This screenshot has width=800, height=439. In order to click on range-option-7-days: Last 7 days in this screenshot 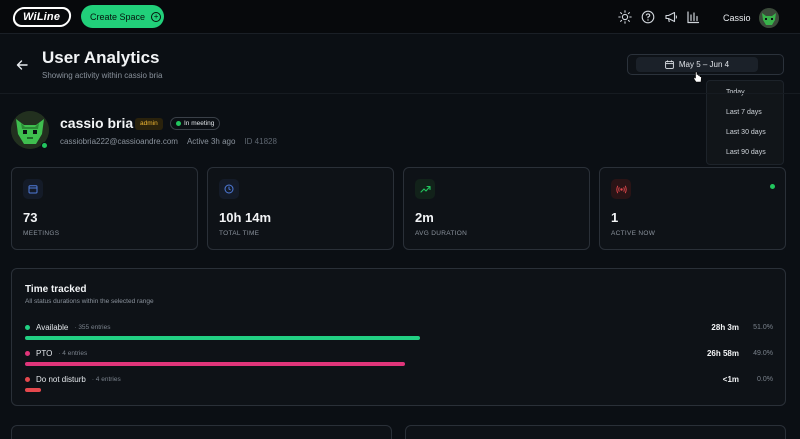, I will do `click(744, 112)`.